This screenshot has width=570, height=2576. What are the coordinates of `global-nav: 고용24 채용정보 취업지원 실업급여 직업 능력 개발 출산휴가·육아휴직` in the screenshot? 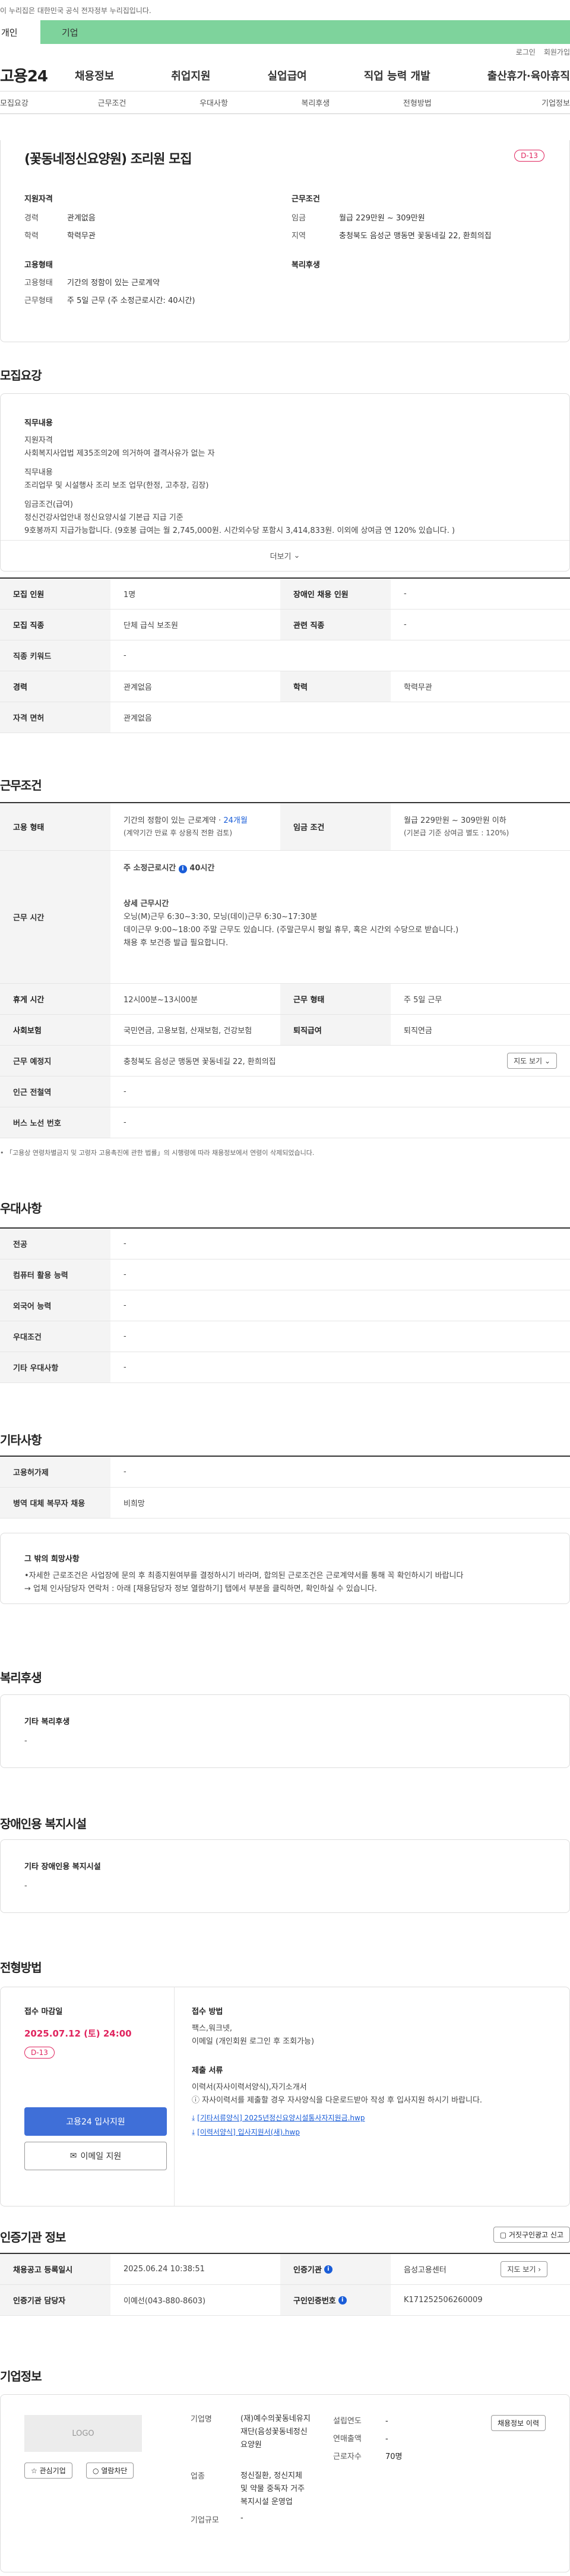 It's located at (285, 75).